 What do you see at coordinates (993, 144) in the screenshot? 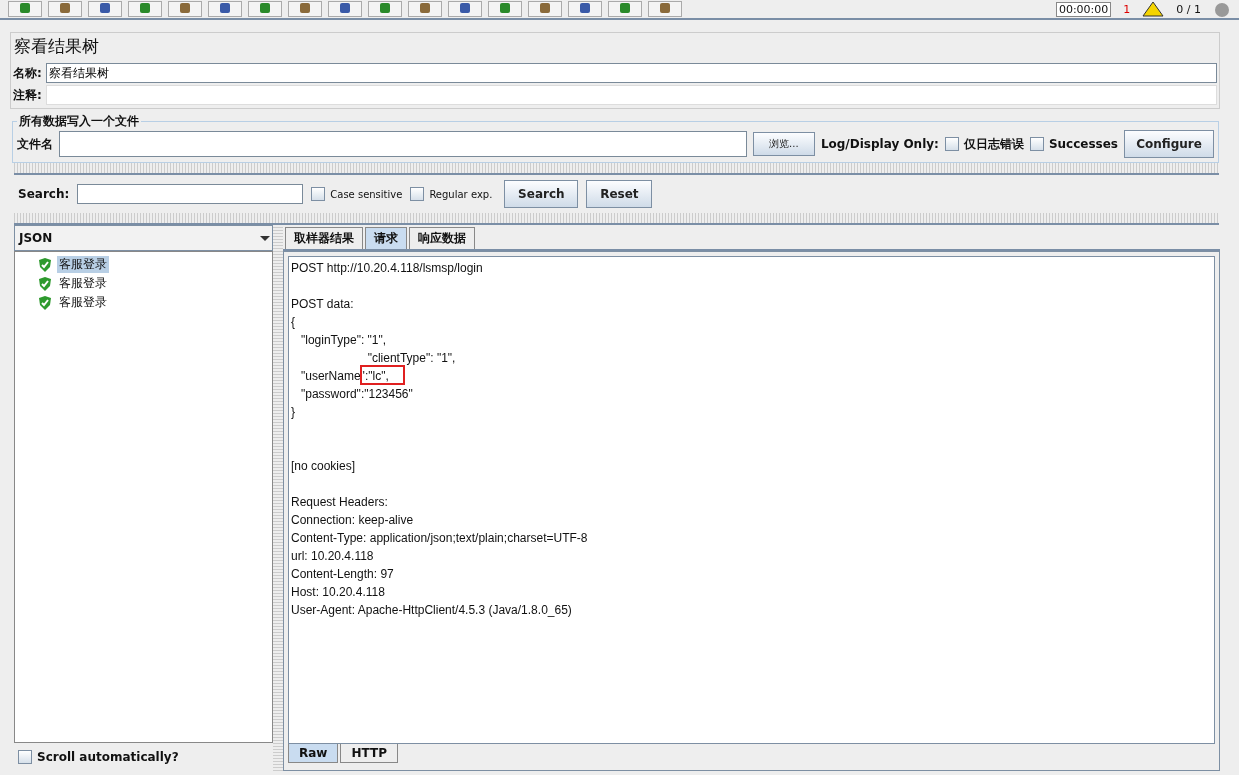
I see `checkbox-label: 仅日志错误` at bounding box center [993, 144].